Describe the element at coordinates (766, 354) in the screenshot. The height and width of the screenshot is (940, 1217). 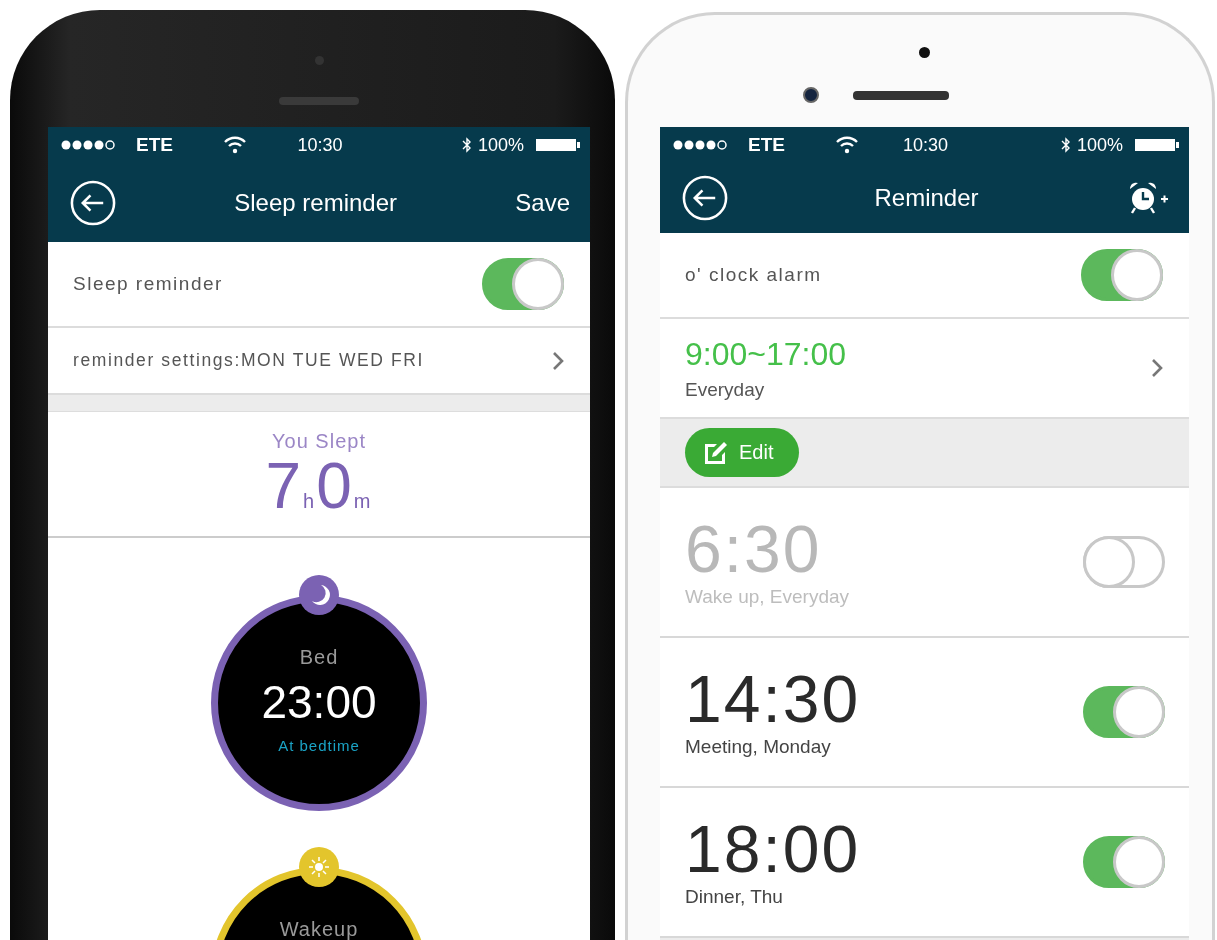
I see `time-range: 9:00~17:00` at that location.